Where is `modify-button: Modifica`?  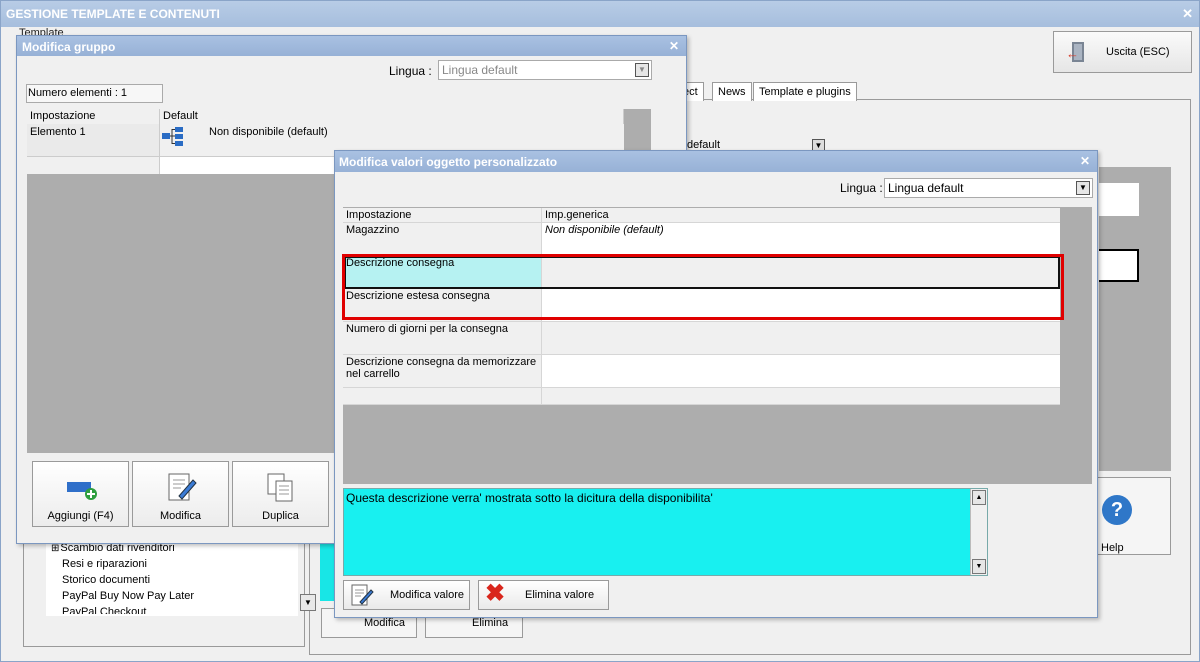 modify-button: Modifica is located at coordinates (180, 494).